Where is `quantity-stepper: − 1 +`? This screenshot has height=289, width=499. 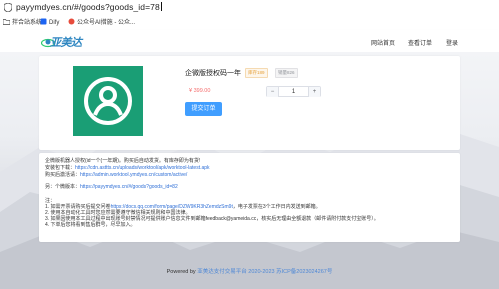 quantity-stepper: − 1 + is located at coordinates (293, 91).